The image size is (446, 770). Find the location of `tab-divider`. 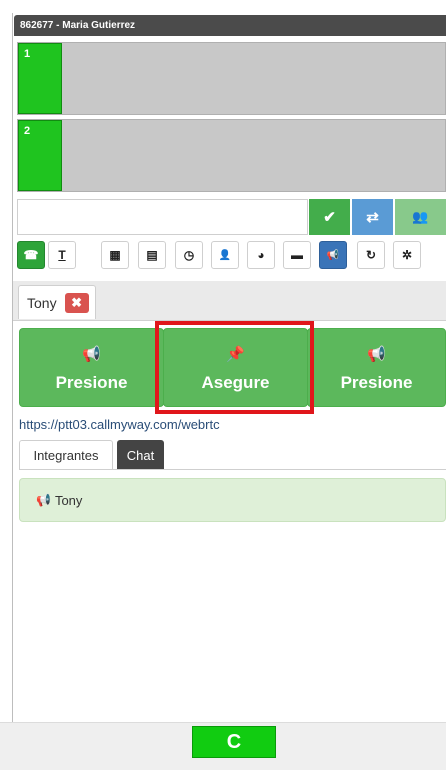

tab-divider is located at coordinates (232, 469).